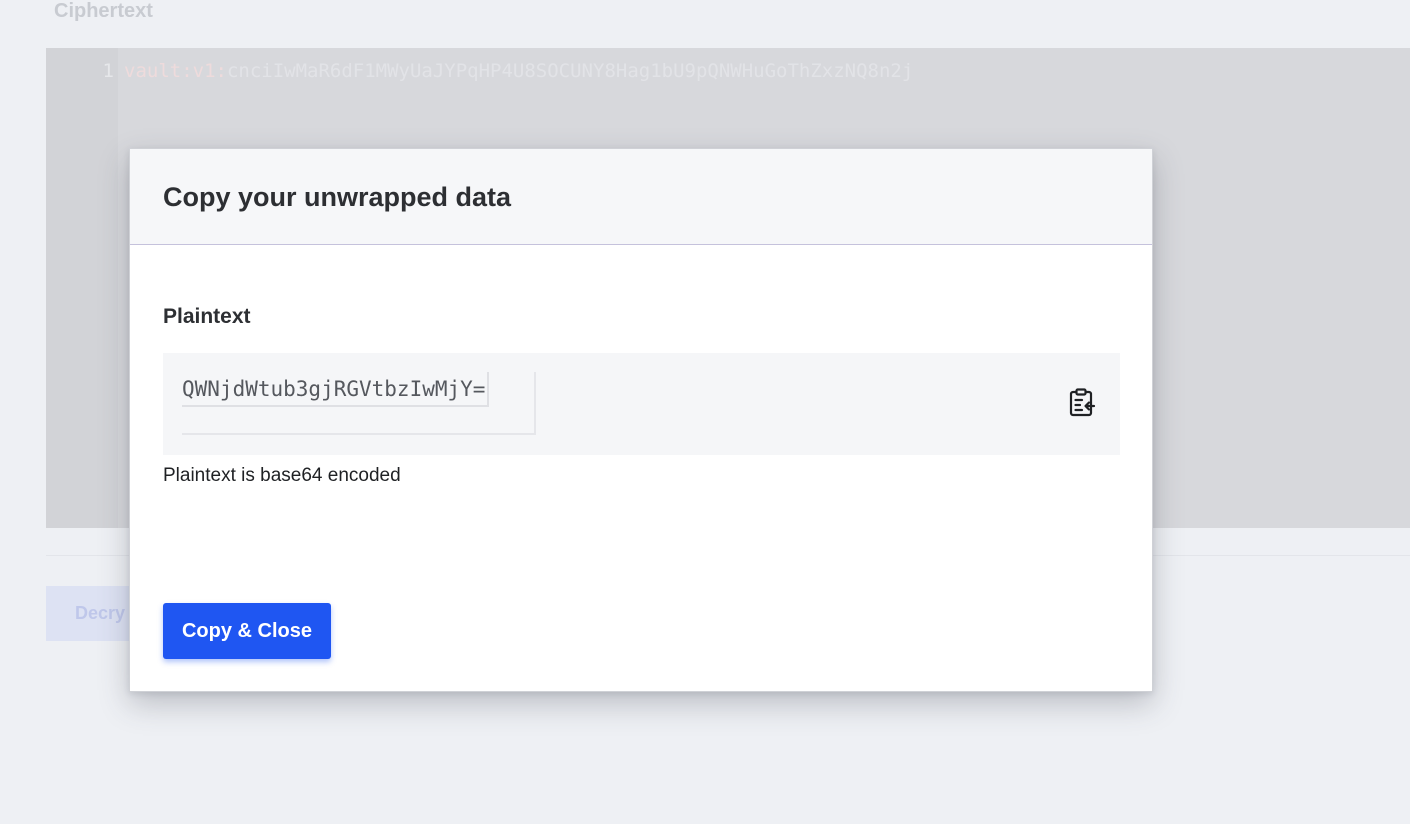 The image size is (1410, 824). Describe the element at coordinates (247, 631) in the screenshot. I see `copy-and-close-button: Copy & Close` at that location.